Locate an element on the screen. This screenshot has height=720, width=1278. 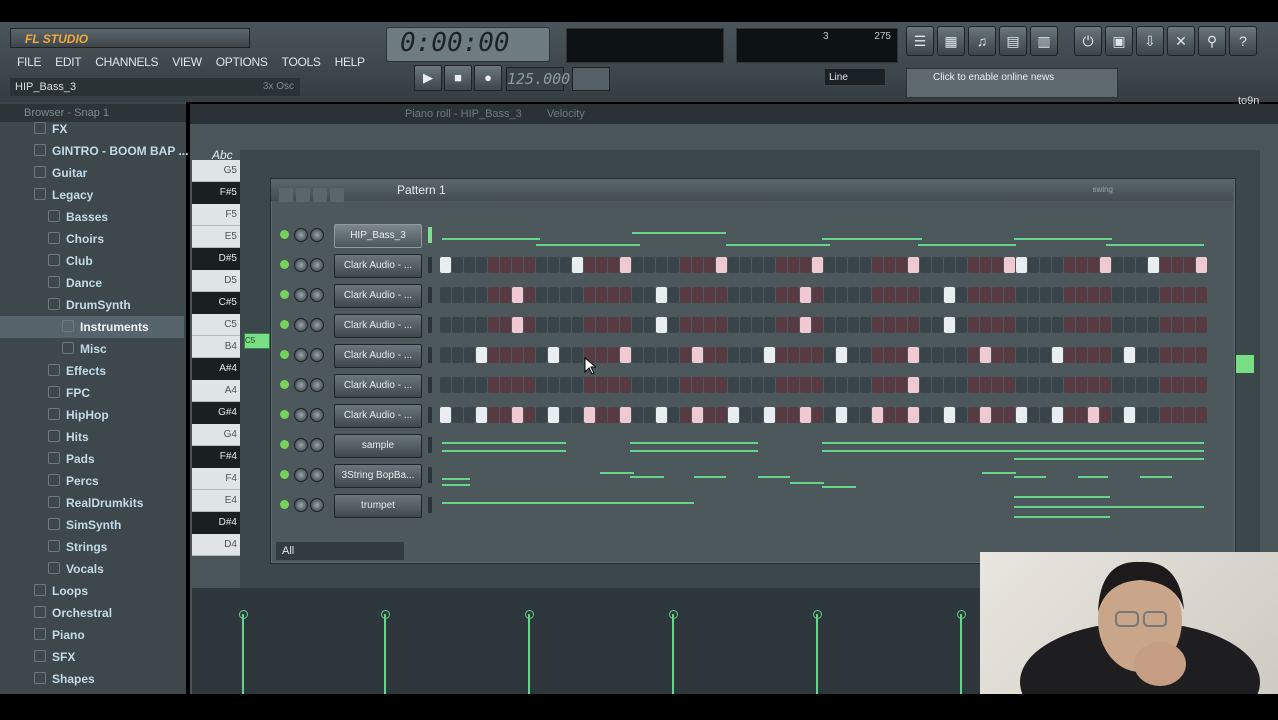
browser-item: Choirs is located at coordinates (92, 239).